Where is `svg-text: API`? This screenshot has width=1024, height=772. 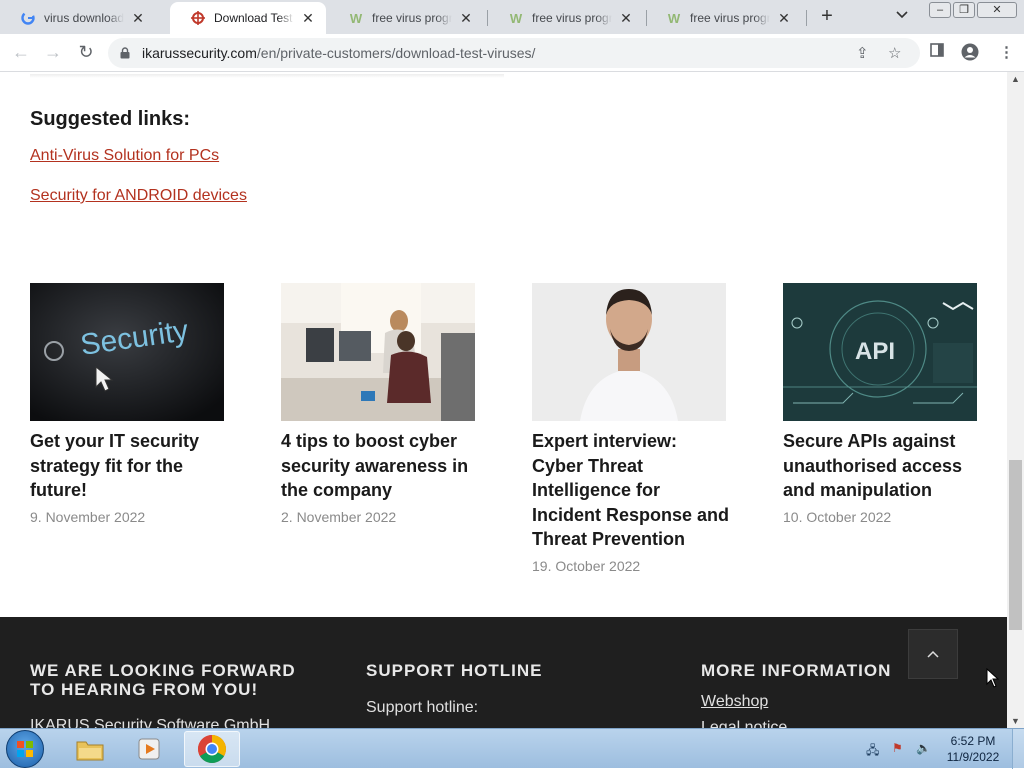
svg-text: API is located at coordinates (875, 351).